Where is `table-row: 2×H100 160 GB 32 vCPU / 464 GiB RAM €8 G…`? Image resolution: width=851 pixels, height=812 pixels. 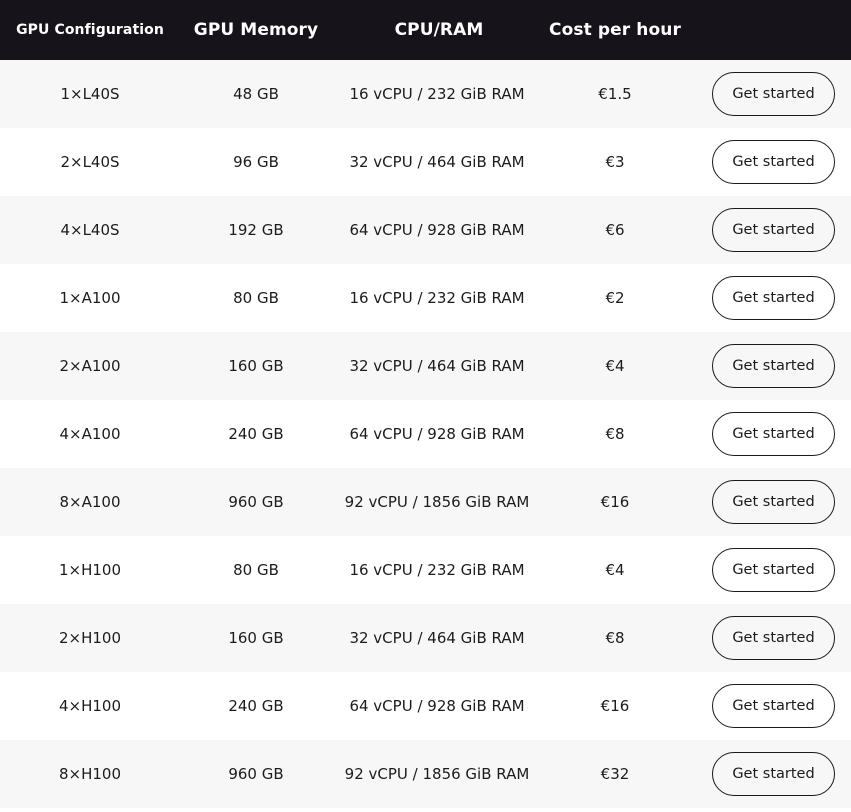 table-row: 2×H100 160 GB 32 vCPU / 464 GiB RAM €8 G… is located at coordinates (425, 638).